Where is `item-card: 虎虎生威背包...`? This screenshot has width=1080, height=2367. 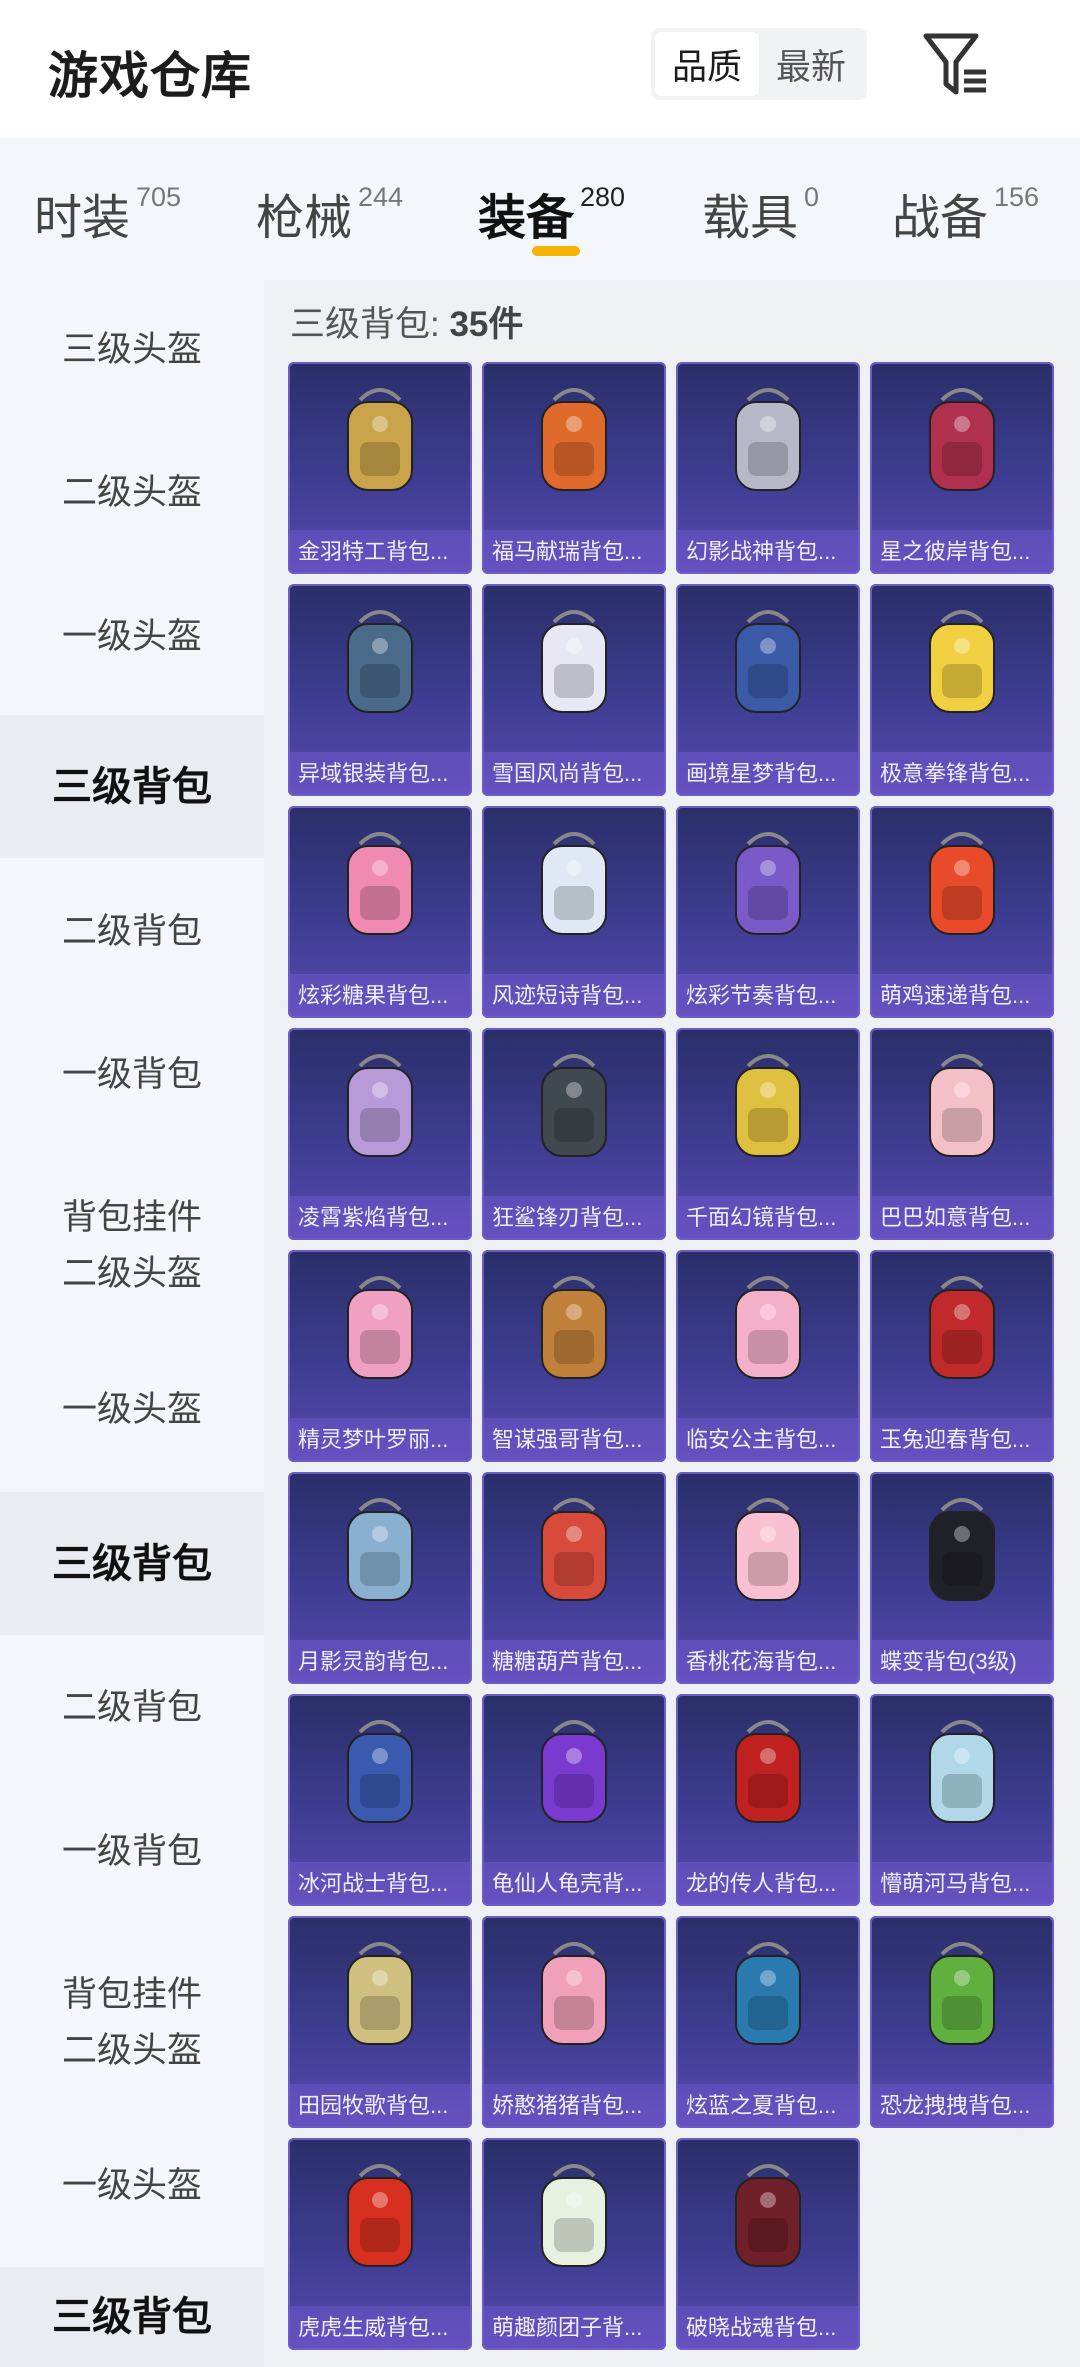 item-card: 虎虎生威背包... is located at coordinates (380, 2244).